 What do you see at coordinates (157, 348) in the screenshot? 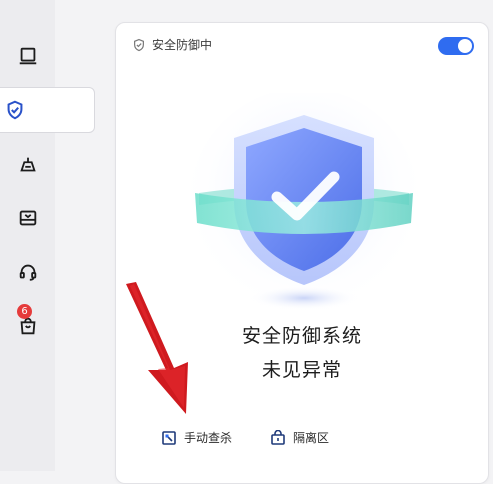
I see `red-arrow-annotation` at bounding box center [157, 348].